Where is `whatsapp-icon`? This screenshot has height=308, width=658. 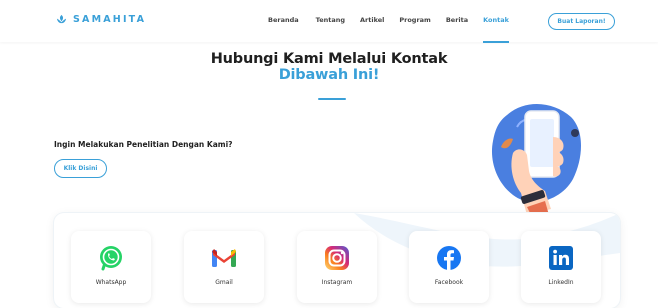 whatsapp-icon is located at coordinates (111, 258).